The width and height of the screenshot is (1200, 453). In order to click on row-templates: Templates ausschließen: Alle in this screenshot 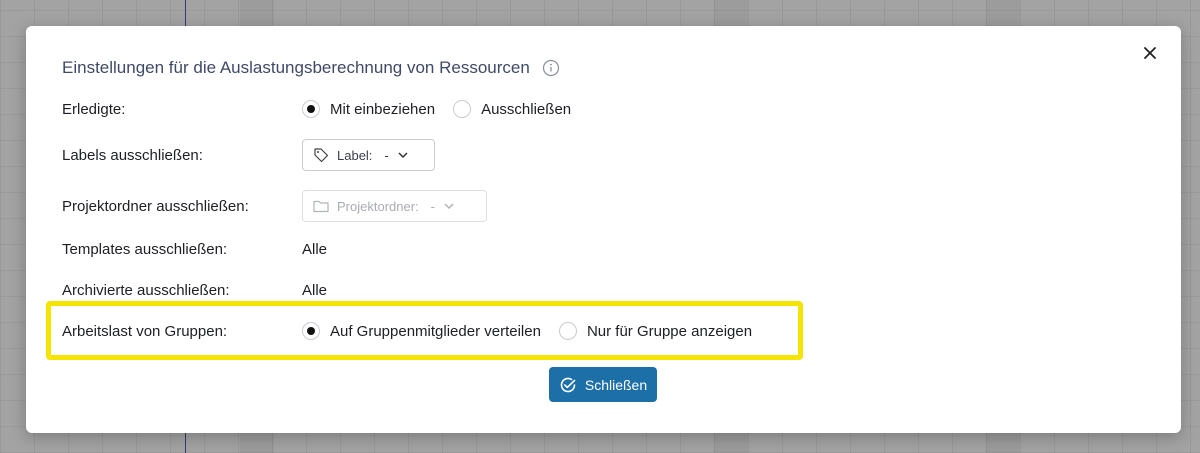, I will do `click(194, 249)`.